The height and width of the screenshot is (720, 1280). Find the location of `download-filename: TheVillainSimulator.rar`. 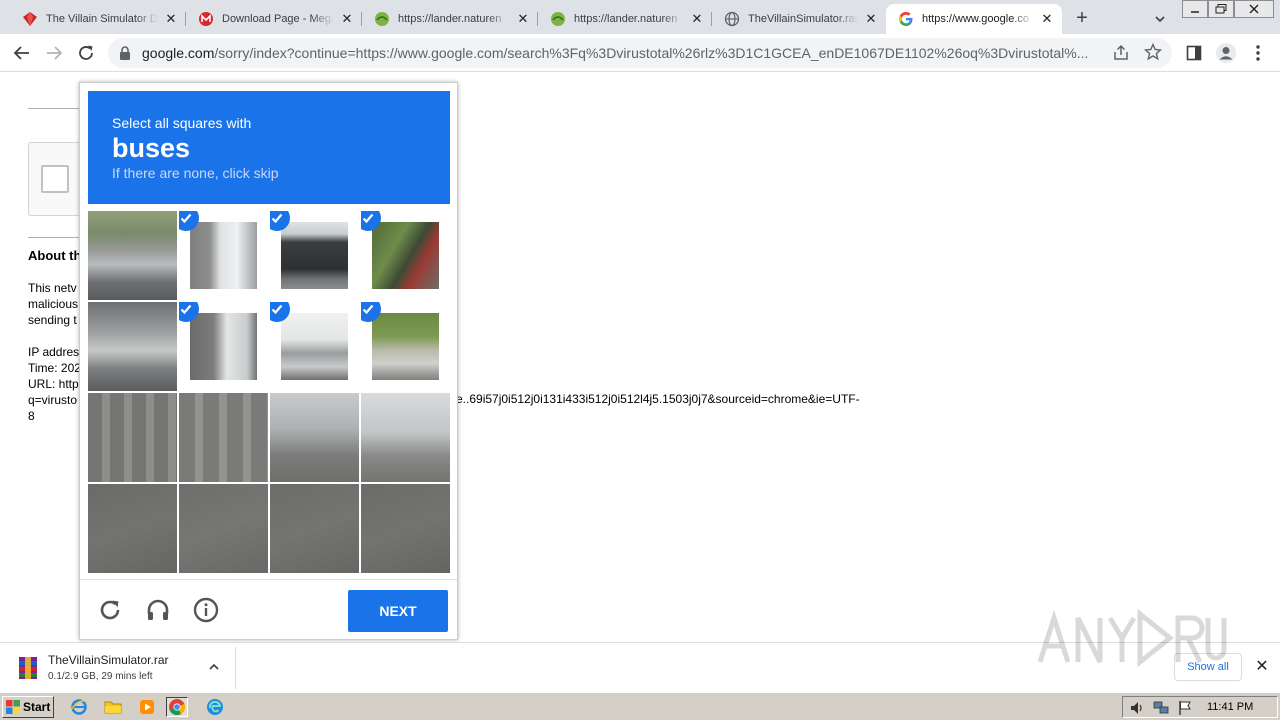

download-filename: TheVillainSimulator.rar is located at coordinates (108, 660).